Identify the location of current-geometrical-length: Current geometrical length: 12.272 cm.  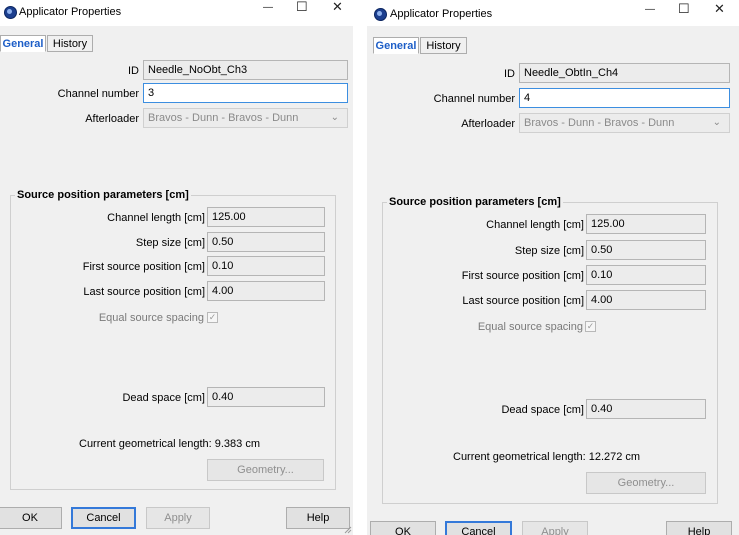
(547, 457).